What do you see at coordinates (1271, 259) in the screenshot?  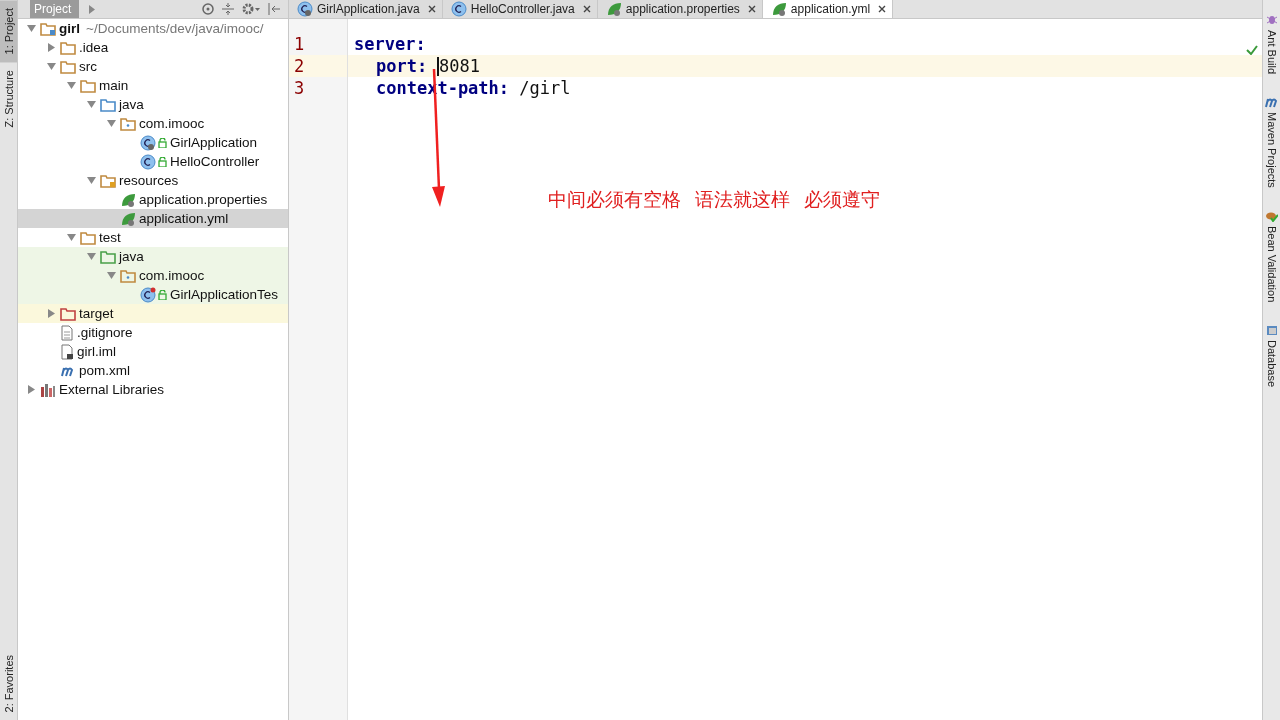 I see `tool-window-tab: Bean Validation` at bounding box center [1271, 259].